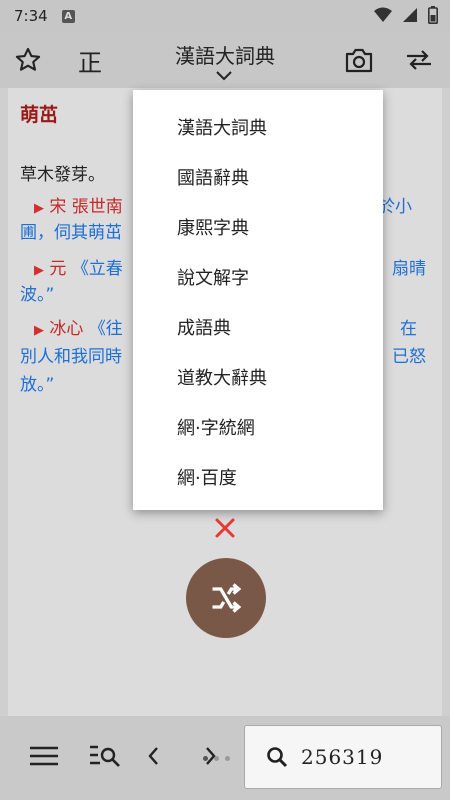  What do you see at coordinates (224, 76) in the screenshot?
I see `chevron-down-icon` at bounding box center [224, 76].